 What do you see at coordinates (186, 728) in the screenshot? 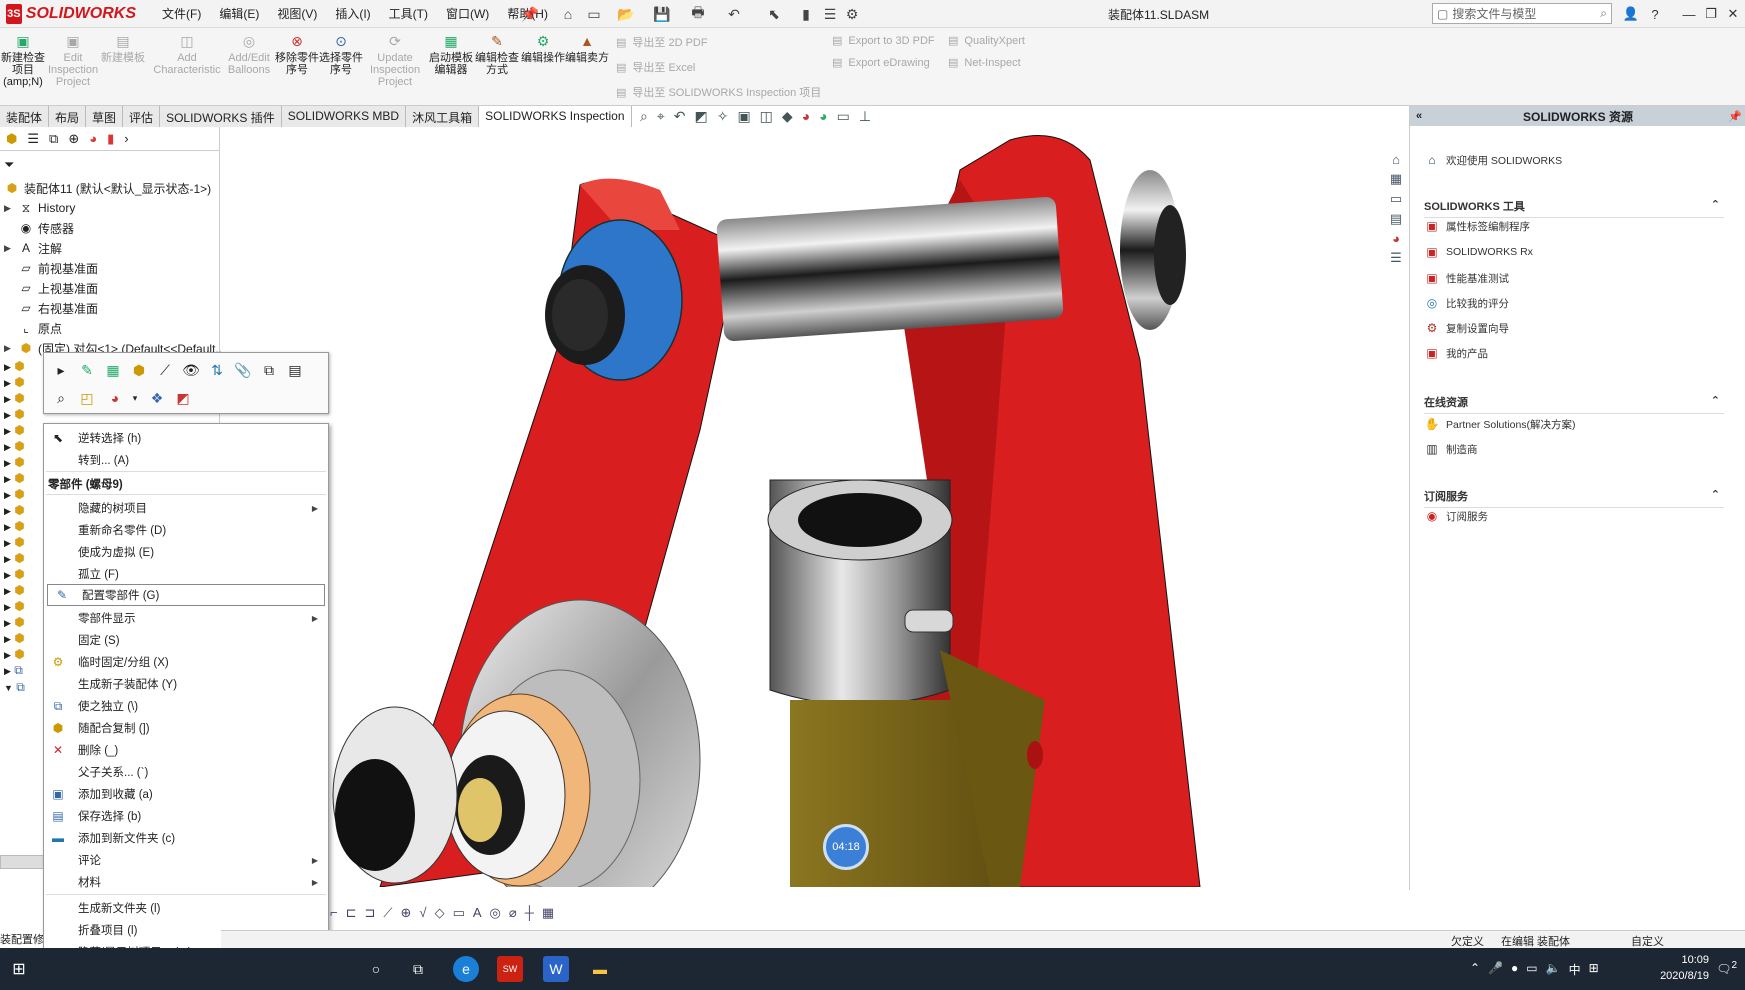
I see `menu-item-copy-with-mates: ⬢ 随配合复制 (])` at bounding box center [186, 728].